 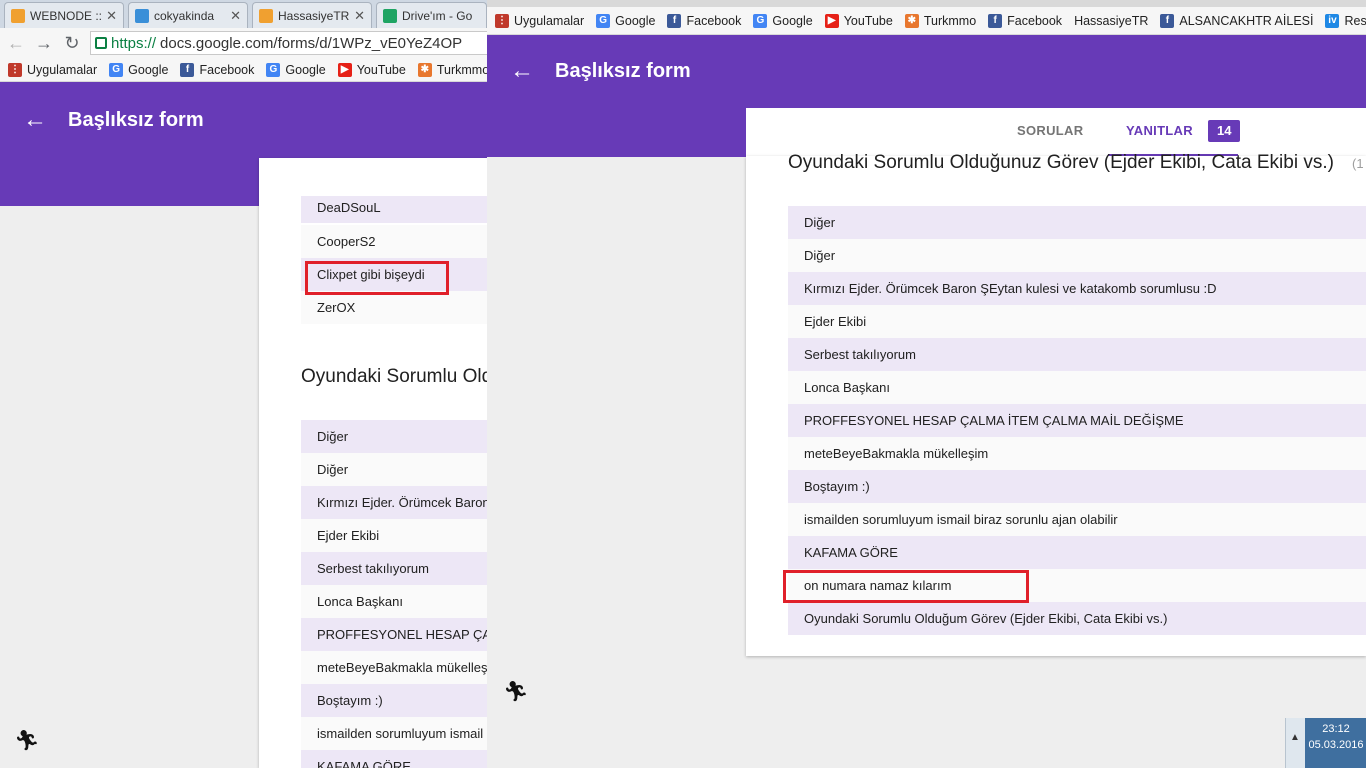 I want to click on browser-tab-webnode: WEBNODE :: ✕, so click(x=64, y=15).